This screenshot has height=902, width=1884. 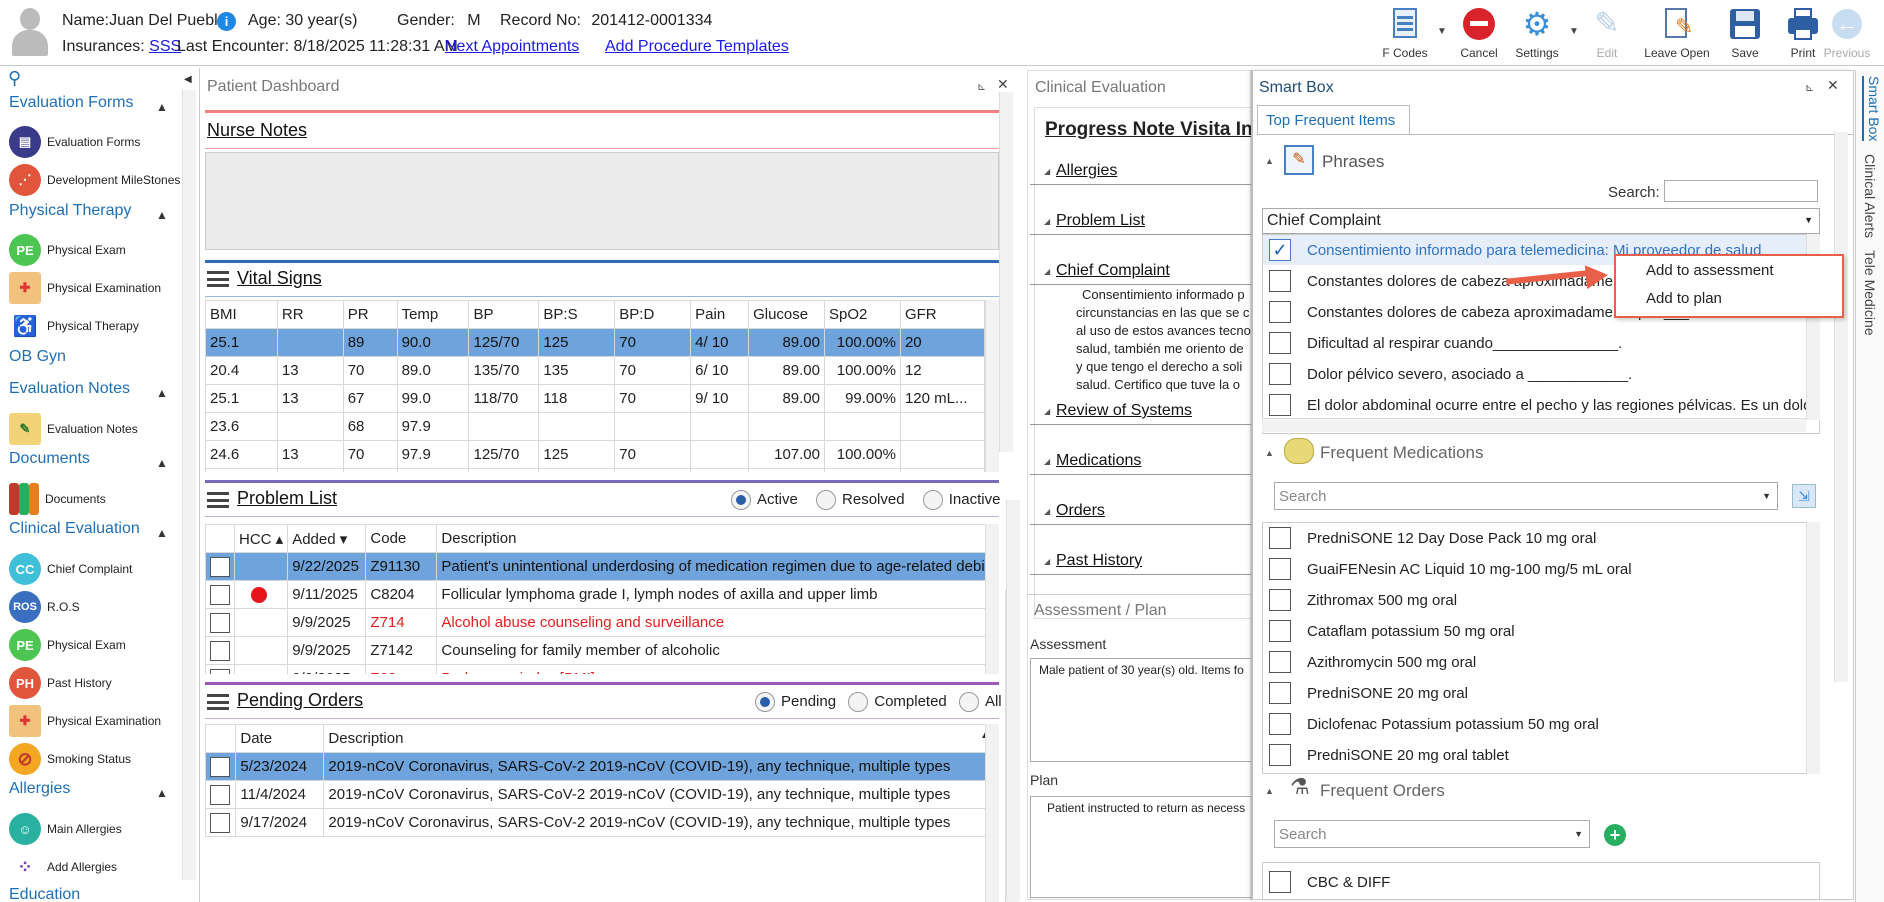 I want to click on assessment-textarea: Male patient of 30 year(s) old. Items fo, so click(x=1141, y=710).